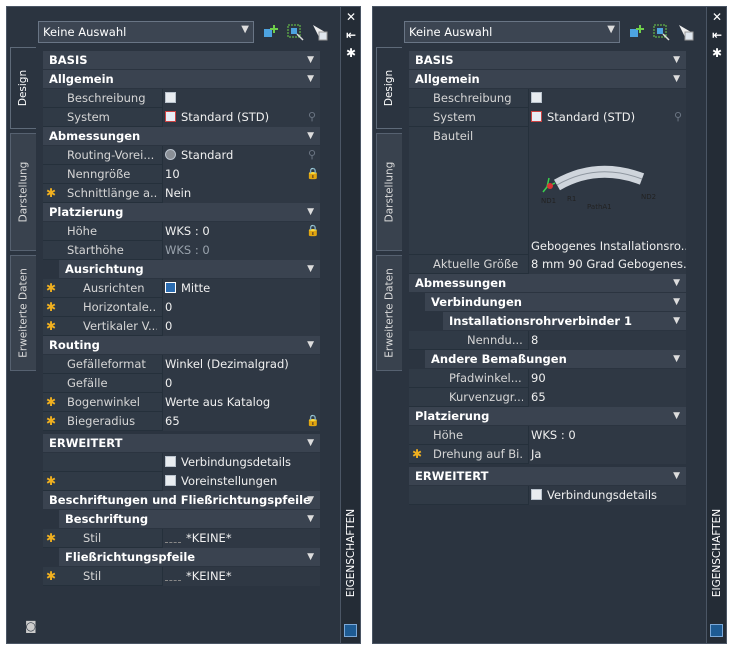  Describe the element at coordinates (181, 345) in the screenshot. I see `category-routing: Routing ▼` at that location.